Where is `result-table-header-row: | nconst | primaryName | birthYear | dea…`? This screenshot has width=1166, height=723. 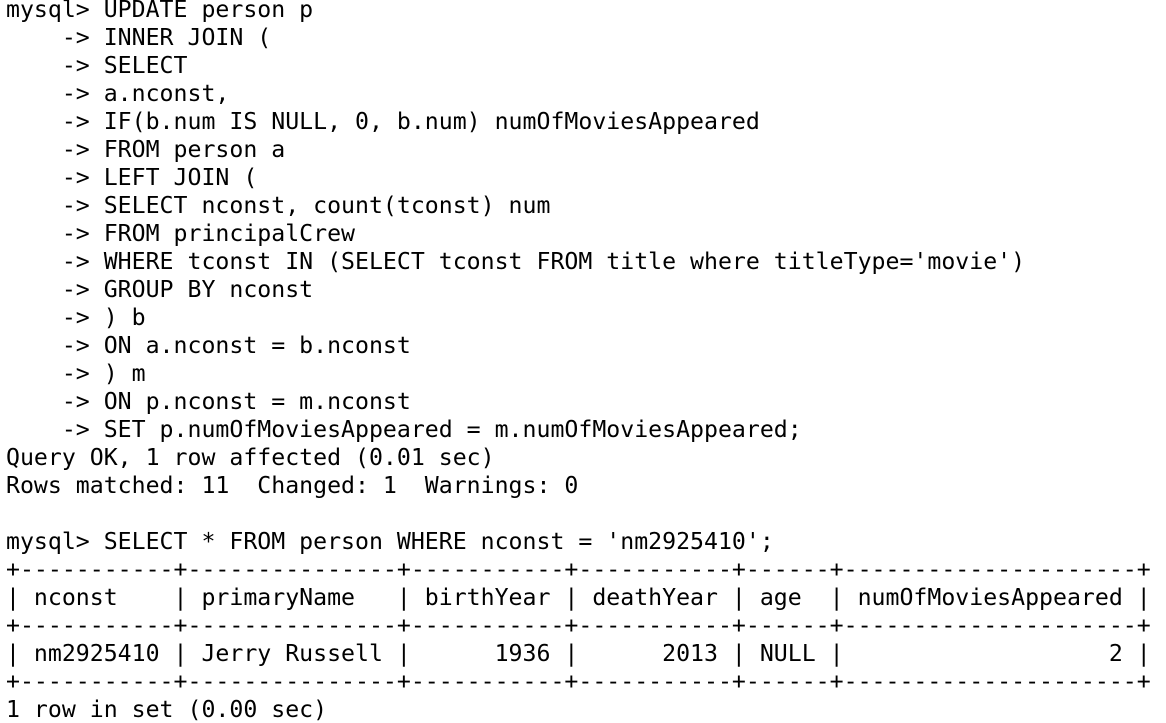
result-table-header-row: | nconst | primaryName | birthYear | dea… is located at coordinates (578, 597).